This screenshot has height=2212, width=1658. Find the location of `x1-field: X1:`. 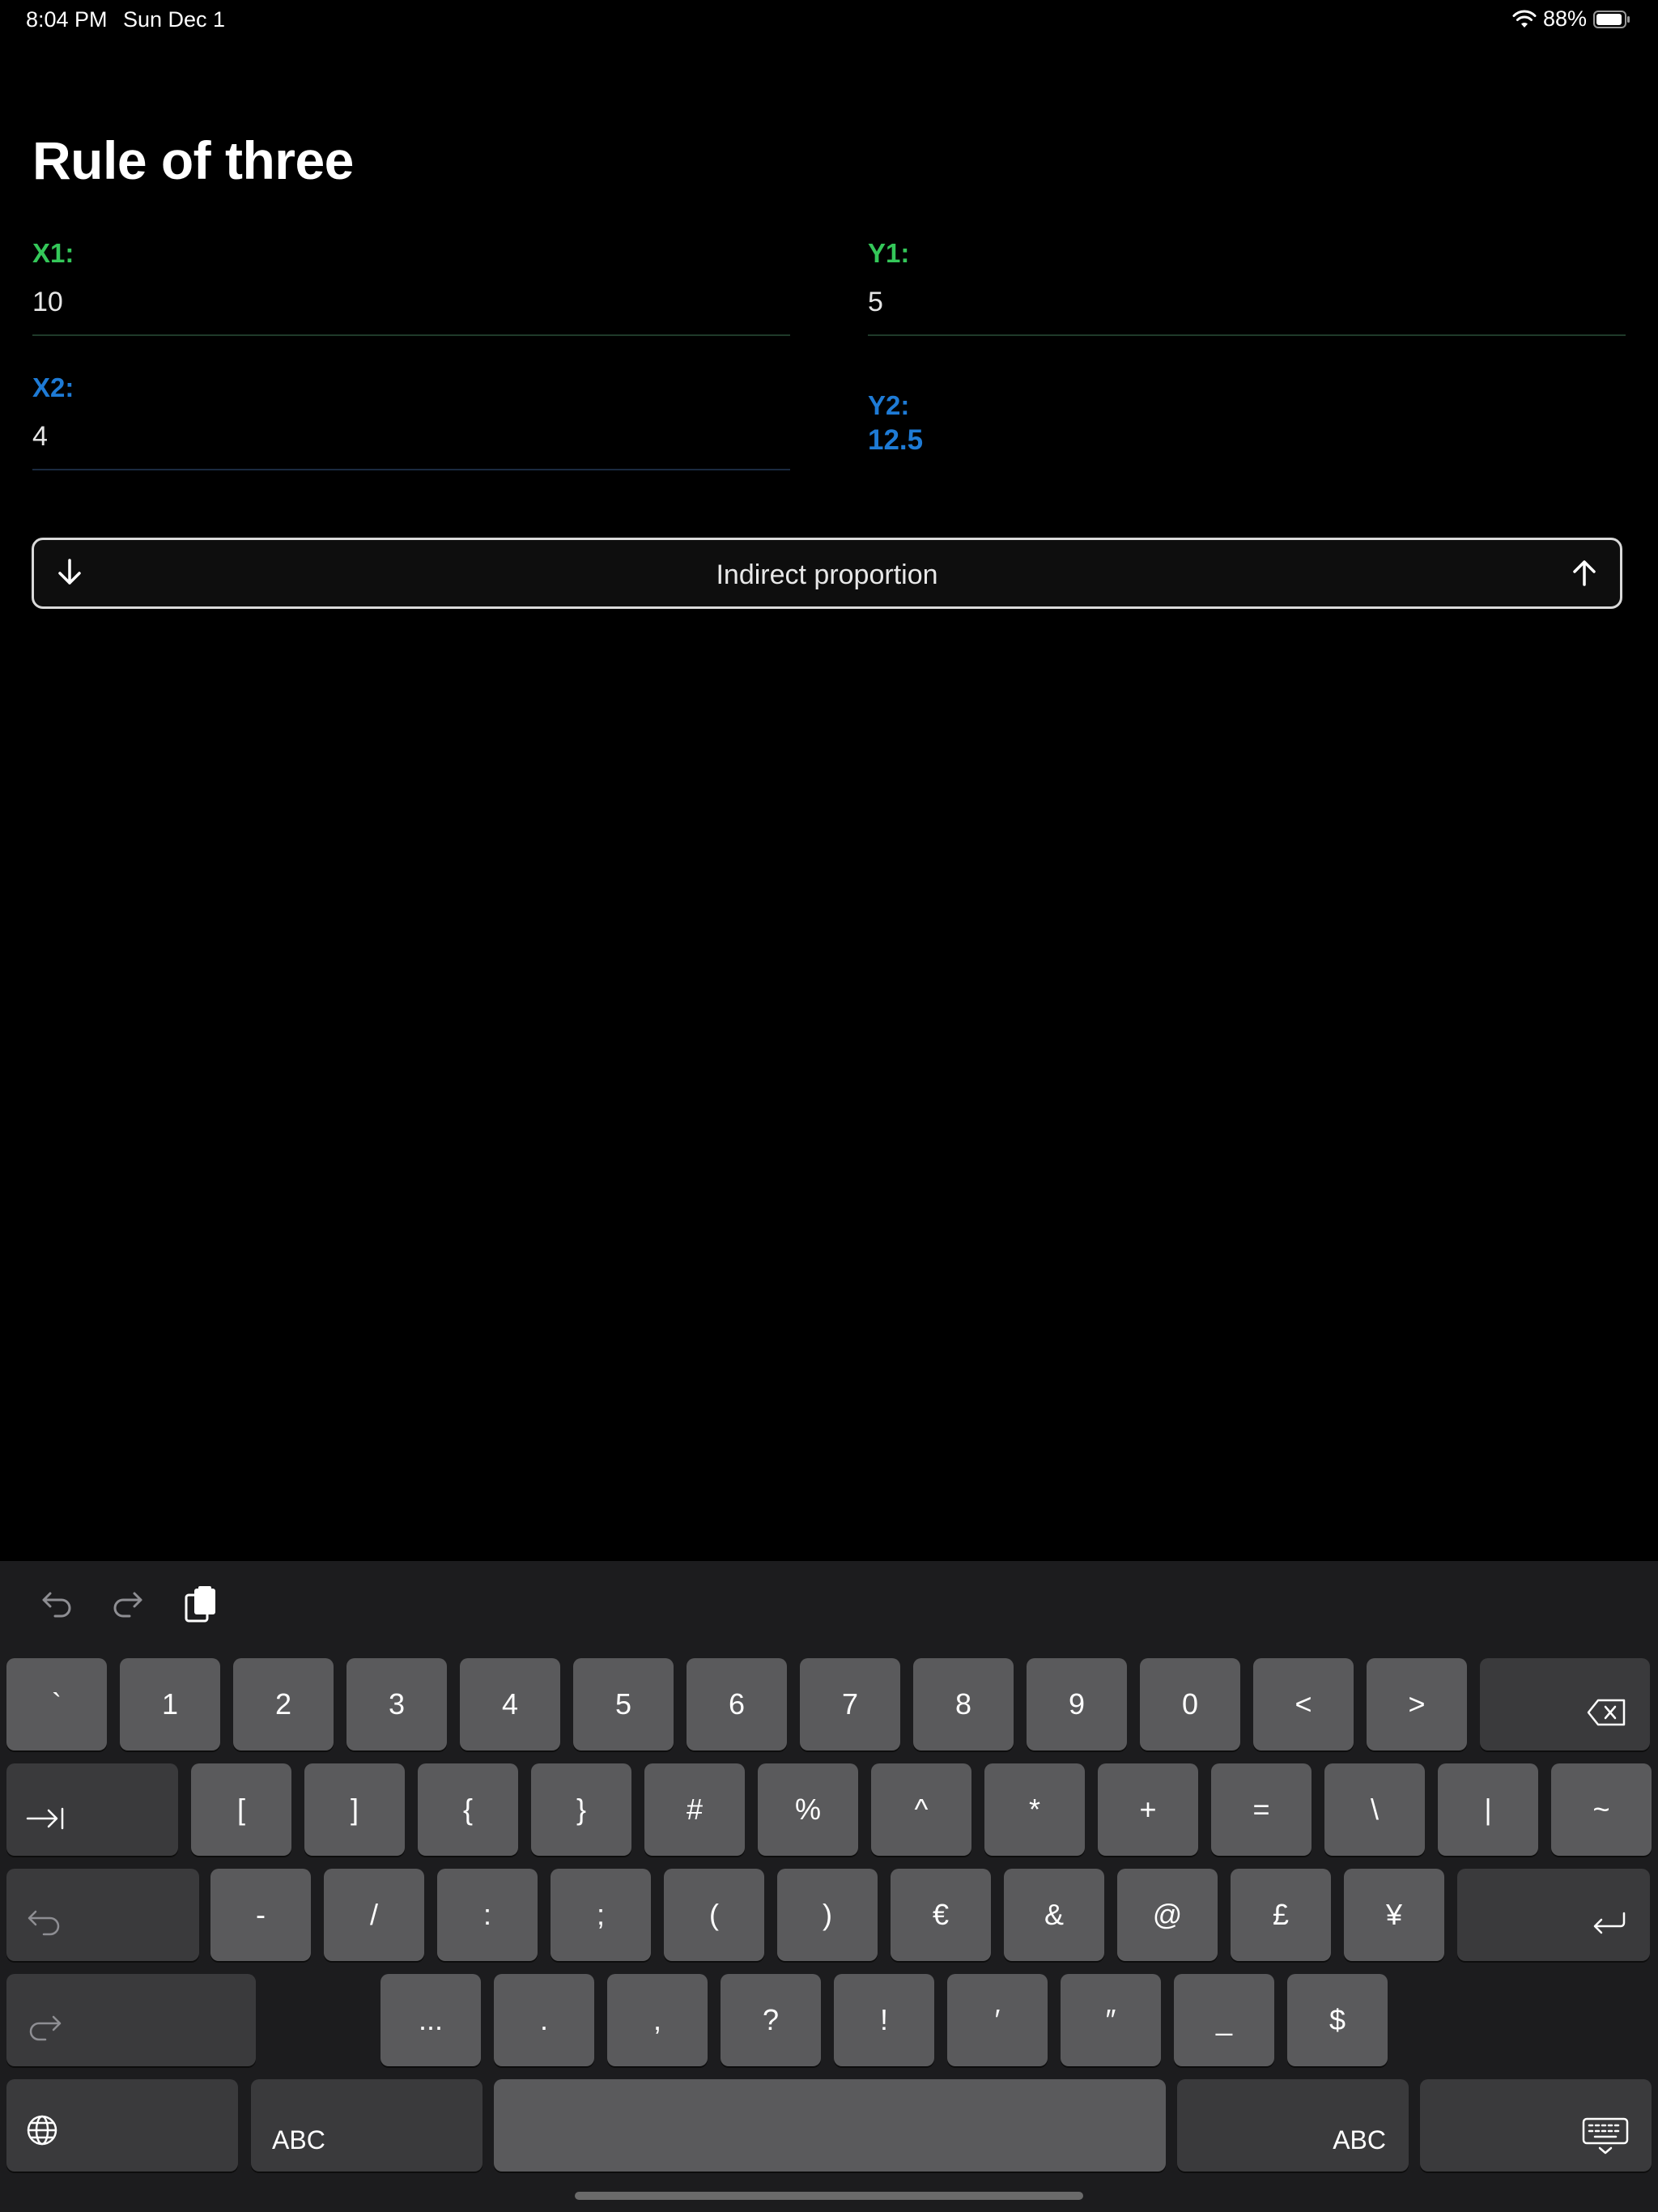

x1-field: X1: is located at coordinates (411, 287).